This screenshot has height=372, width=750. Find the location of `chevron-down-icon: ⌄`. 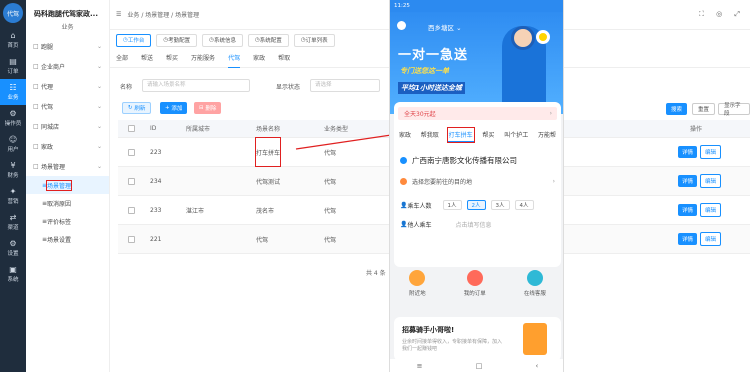

chevron-down-icon: ⌄ is located at coordinates (459, 28).